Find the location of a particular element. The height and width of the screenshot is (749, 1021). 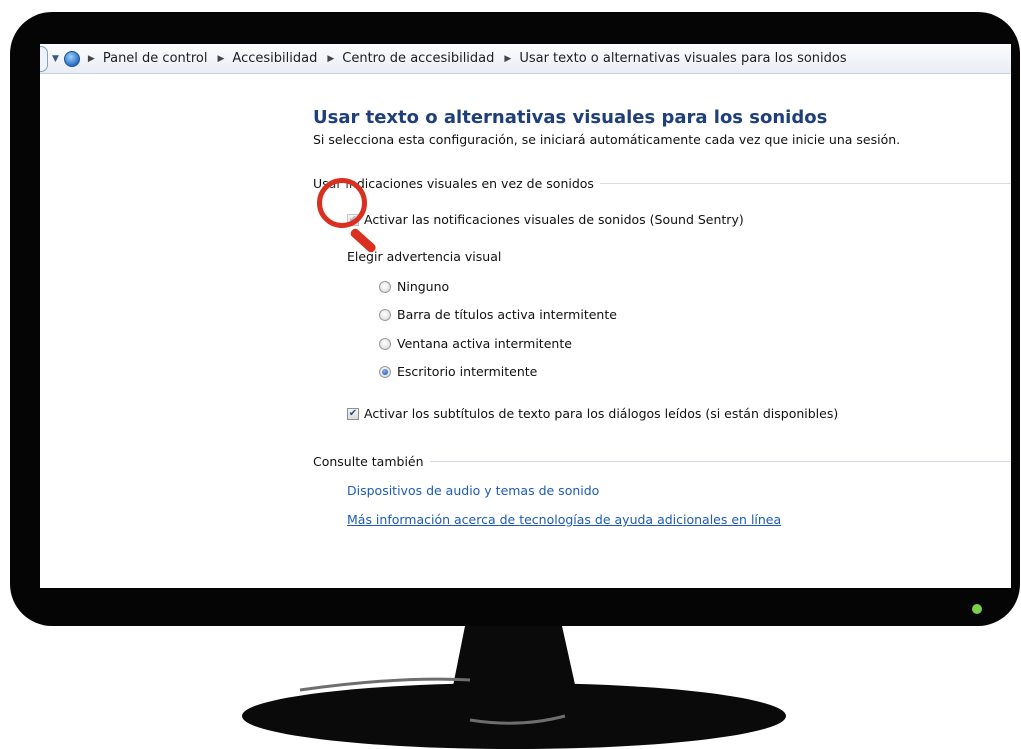

radio-label: Escritorio intermitente is located at coordinates (467, 371).